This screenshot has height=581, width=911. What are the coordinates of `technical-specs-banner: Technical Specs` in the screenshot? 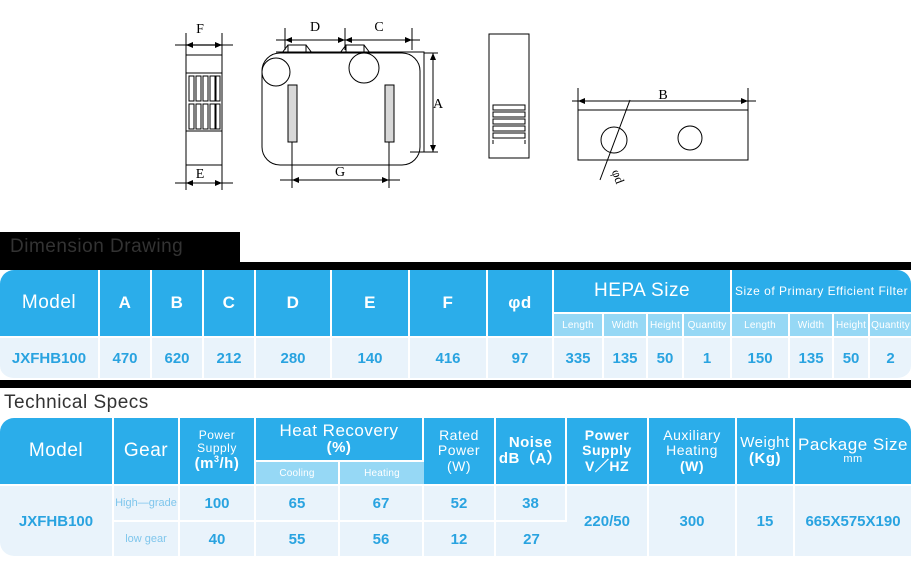 It's located at (85, 403).